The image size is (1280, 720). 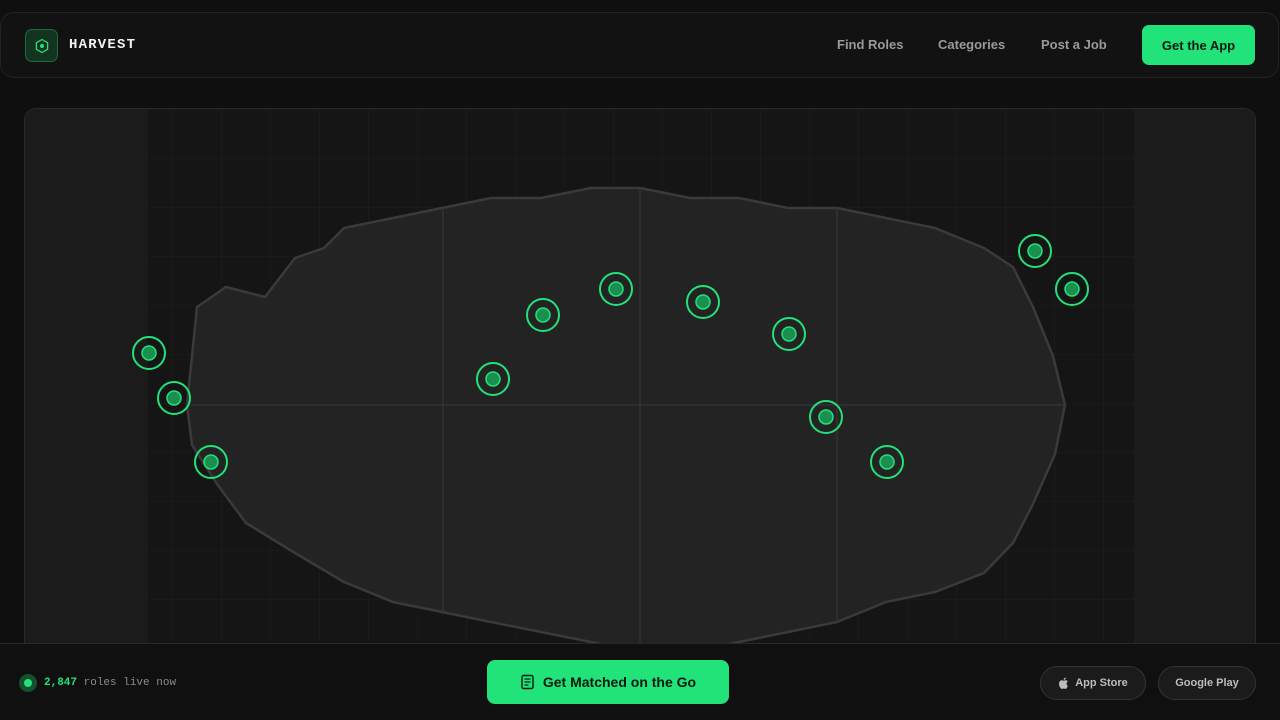 What do you see at coordinates (86, 388) in the screenshot?
I see `map-side-shade-left` at bounding box center [86, 388].